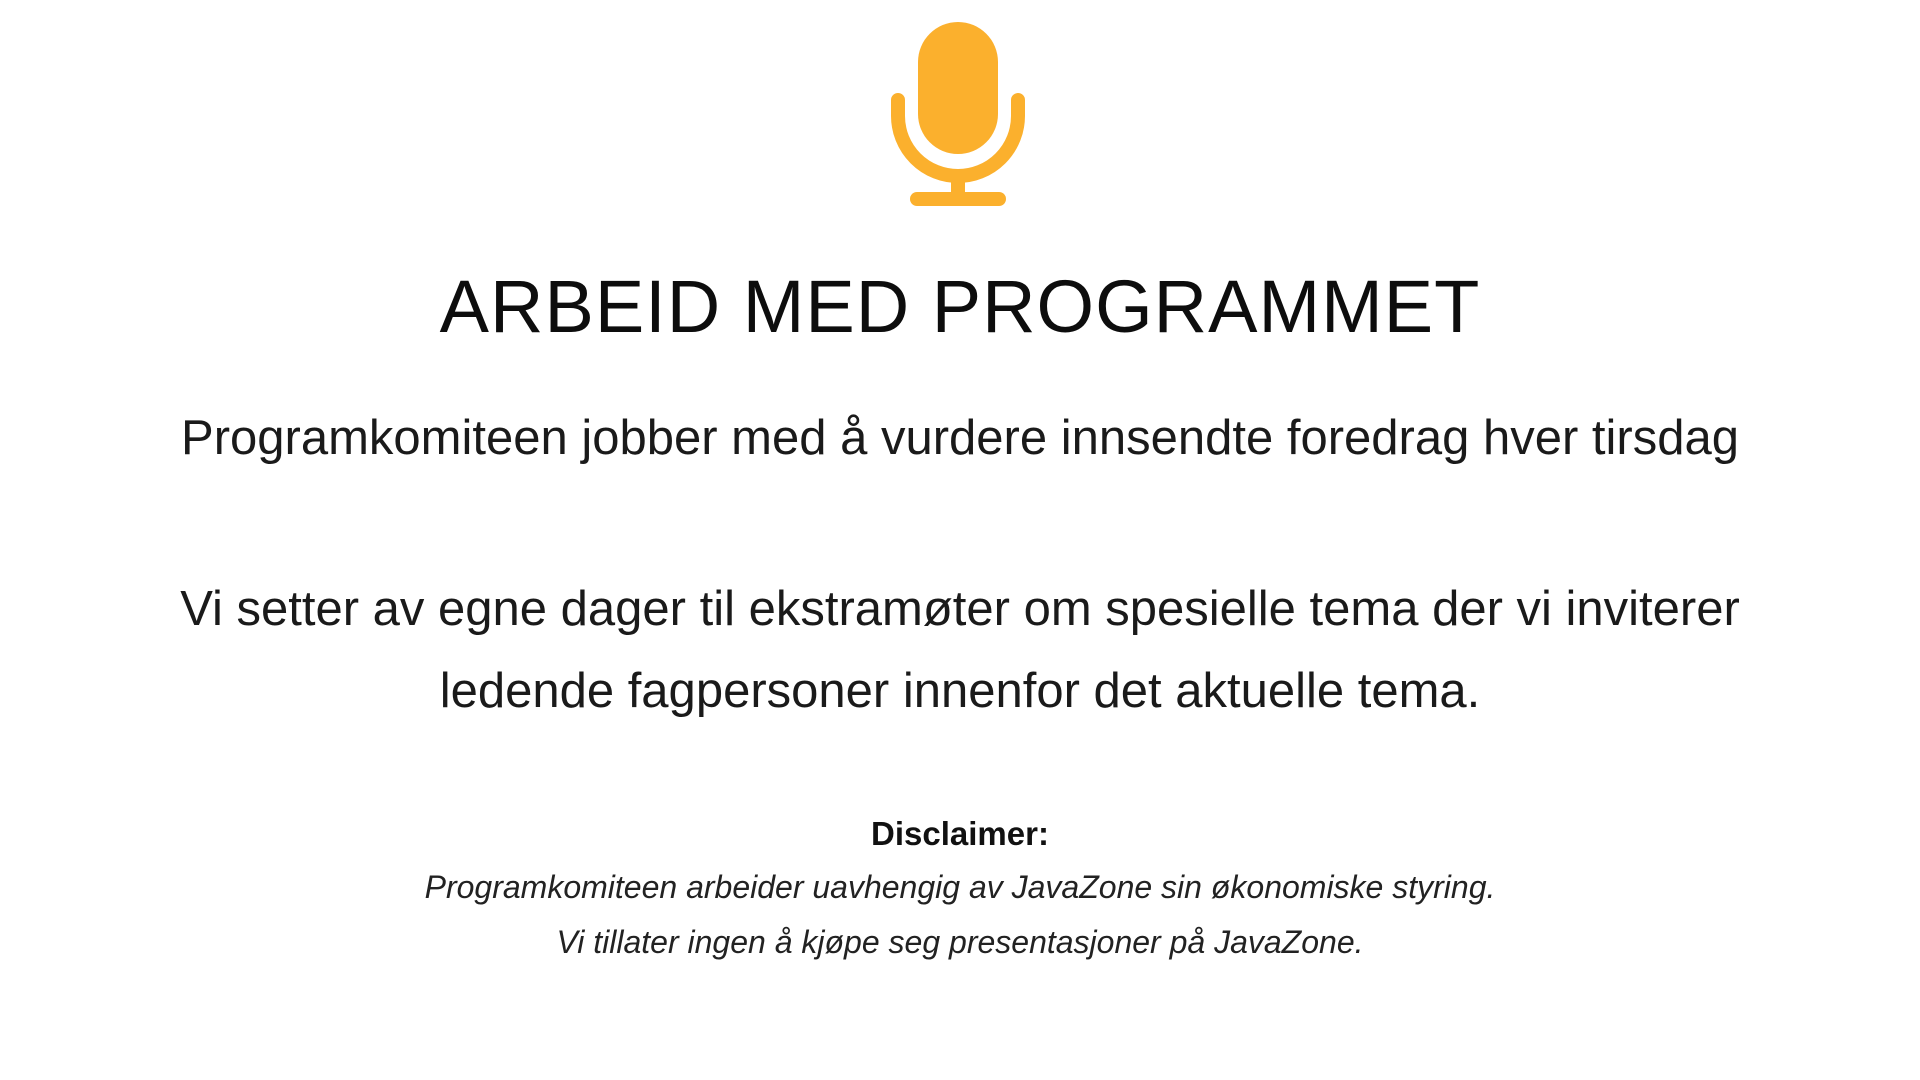 This screenshot has width=1920, height=1080. What do you see at coordinates (958, 115) in the screenshot?
I see `microphone-icon` at bounding box center [958, 115].